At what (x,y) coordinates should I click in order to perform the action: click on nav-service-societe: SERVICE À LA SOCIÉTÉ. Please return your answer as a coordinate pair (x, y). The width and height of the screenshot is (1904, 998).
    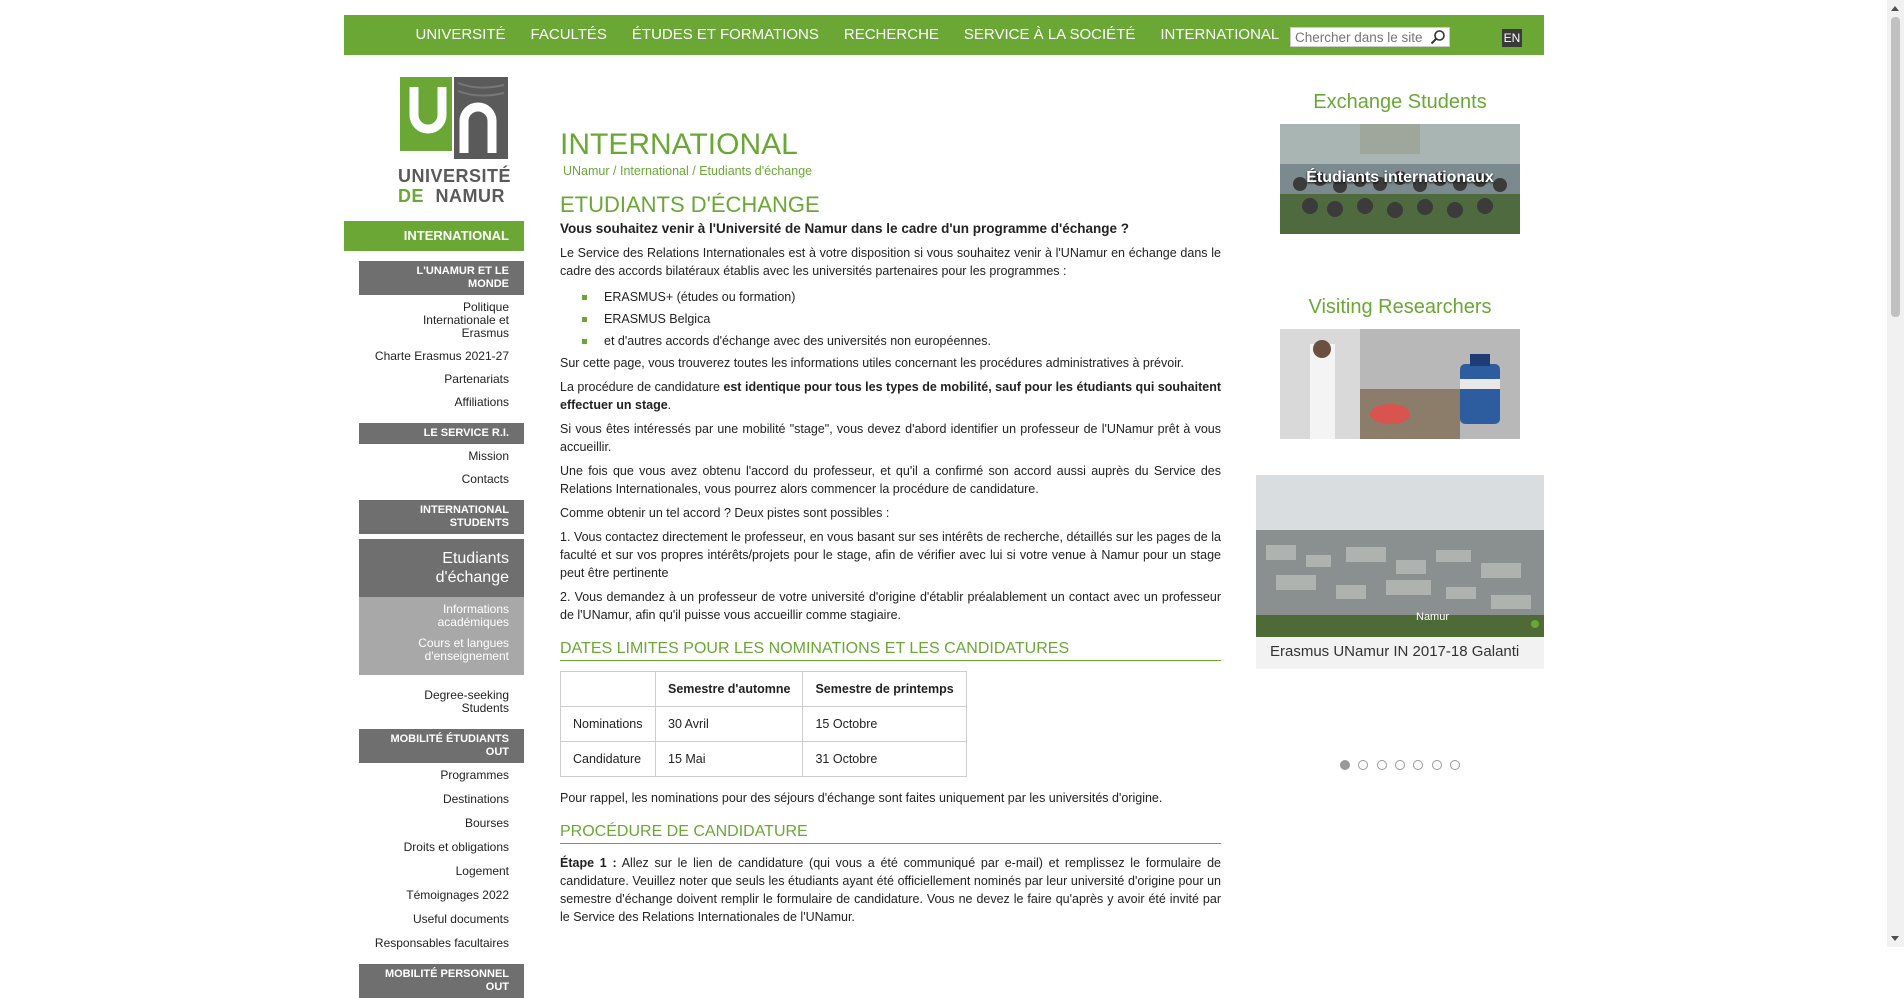
    Looking at the image, I should click on (1049, 35).